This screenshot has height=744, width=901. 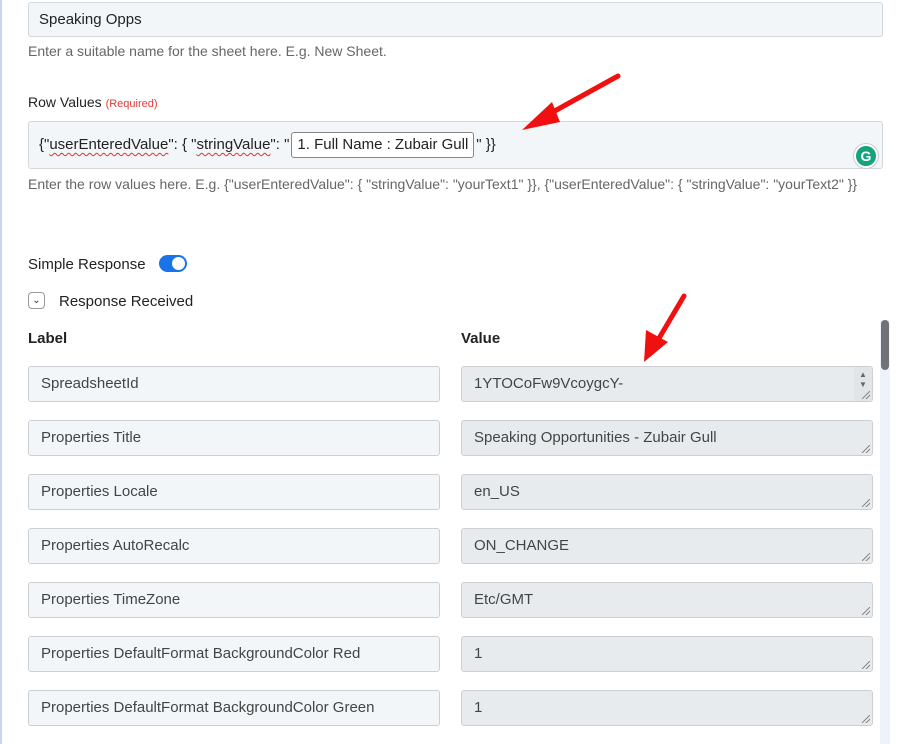 What do you see at coordinates (126, 301) in the screenshot?
I see `response-received-label: Response Received` at bounding box center [126, 301].